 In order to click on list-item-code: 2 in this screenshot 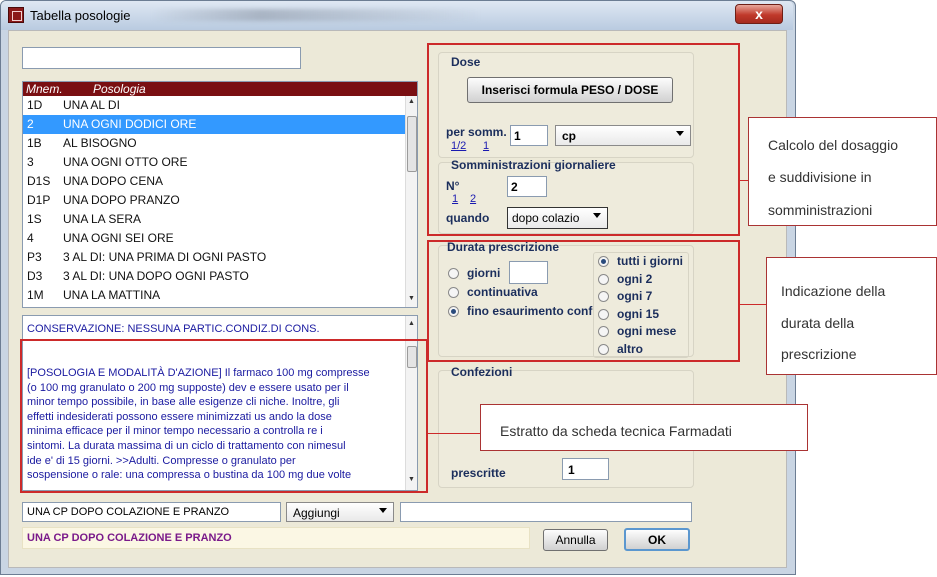, I will do `click(30, 124)`.